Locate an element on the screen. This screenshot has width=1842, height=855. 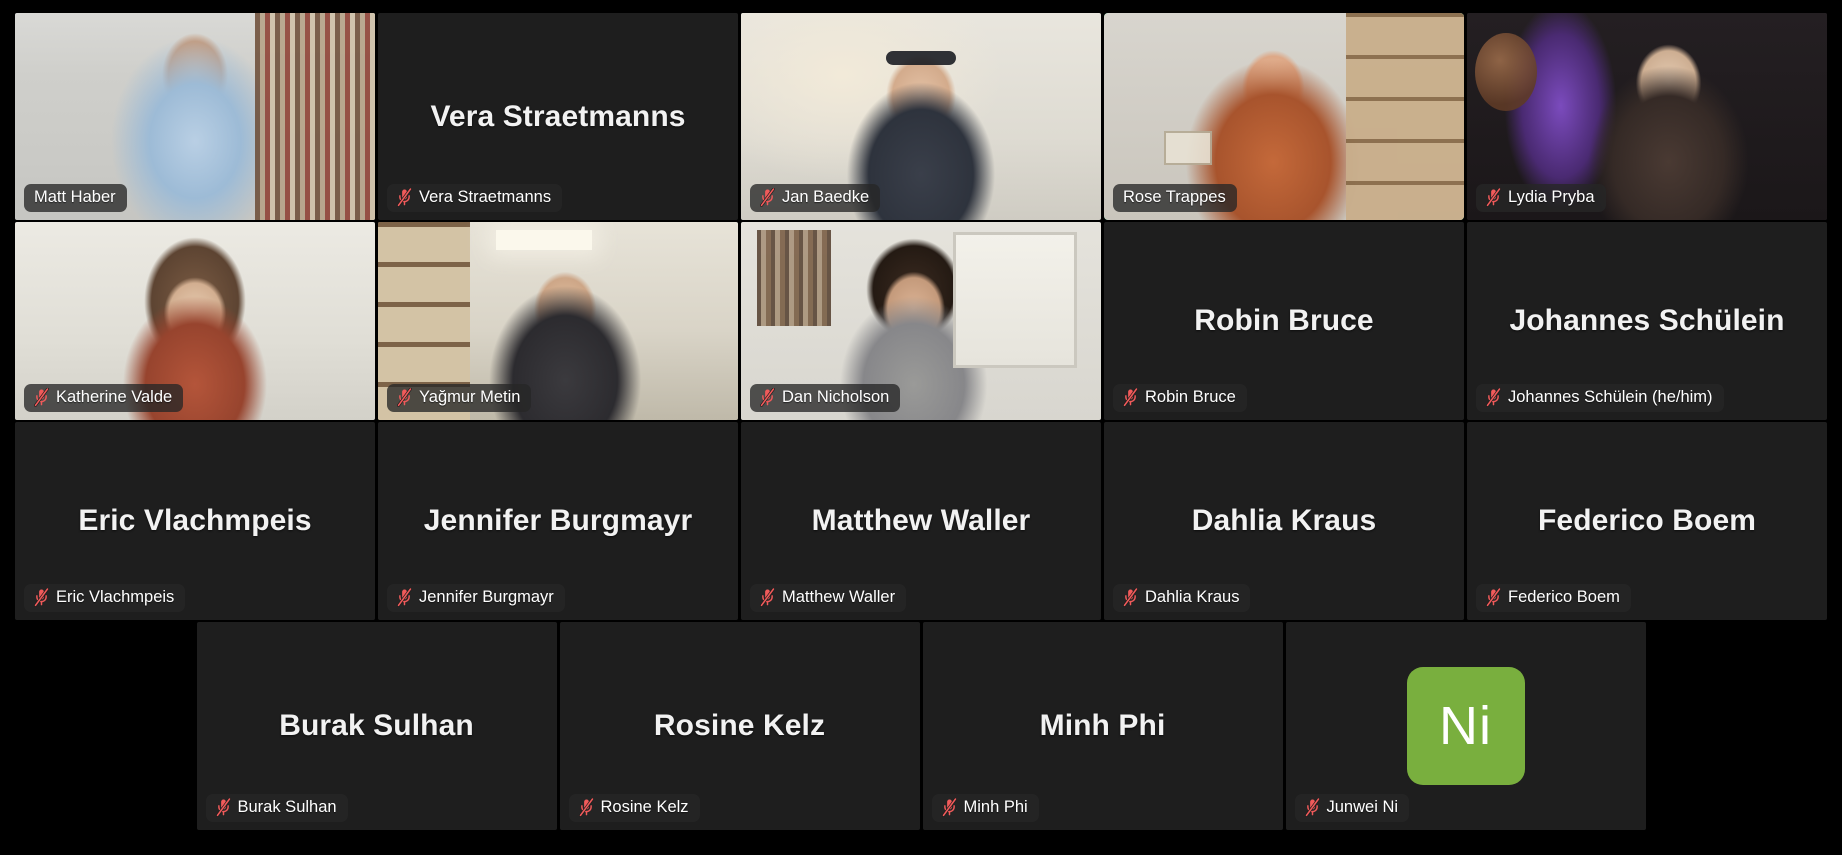
participant-name-pill: Dan Nicholson is located at coordinates (825, 398).